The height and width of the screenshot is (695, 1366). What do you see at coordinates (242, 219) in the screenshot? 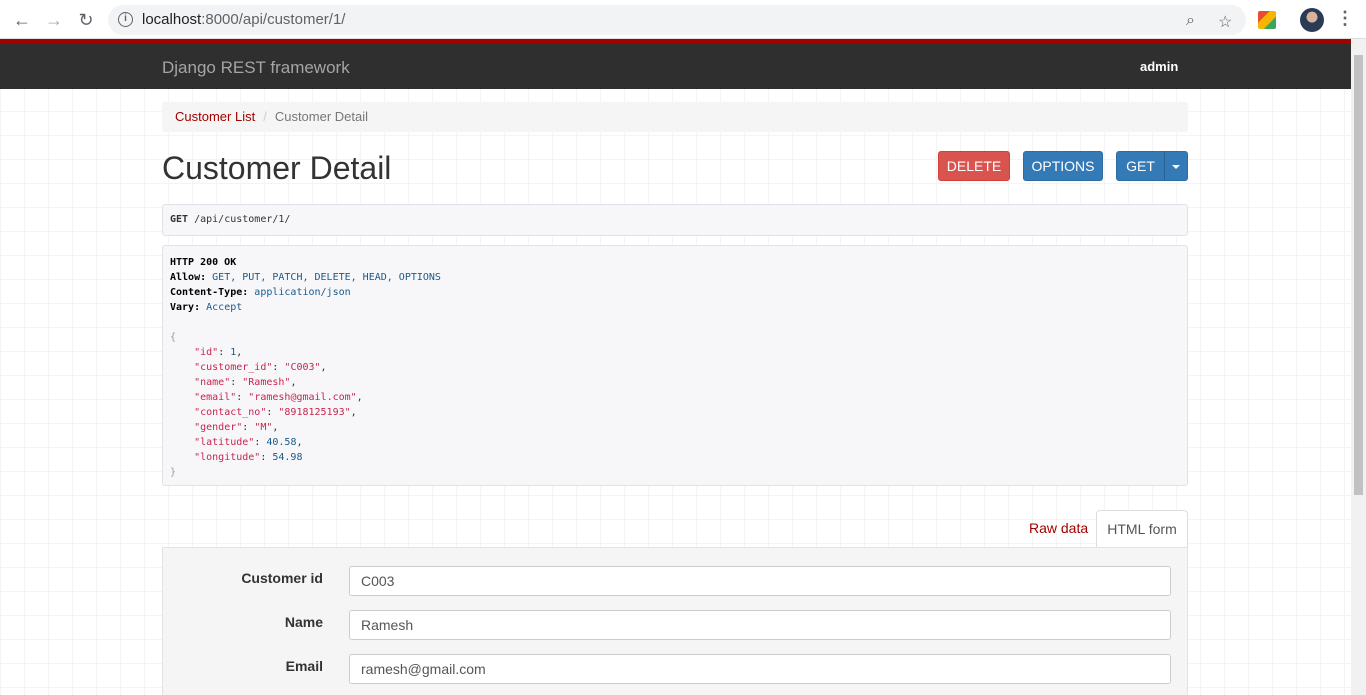
I see `request-path: /api/customer/1/` at bounding box center [242, 219].